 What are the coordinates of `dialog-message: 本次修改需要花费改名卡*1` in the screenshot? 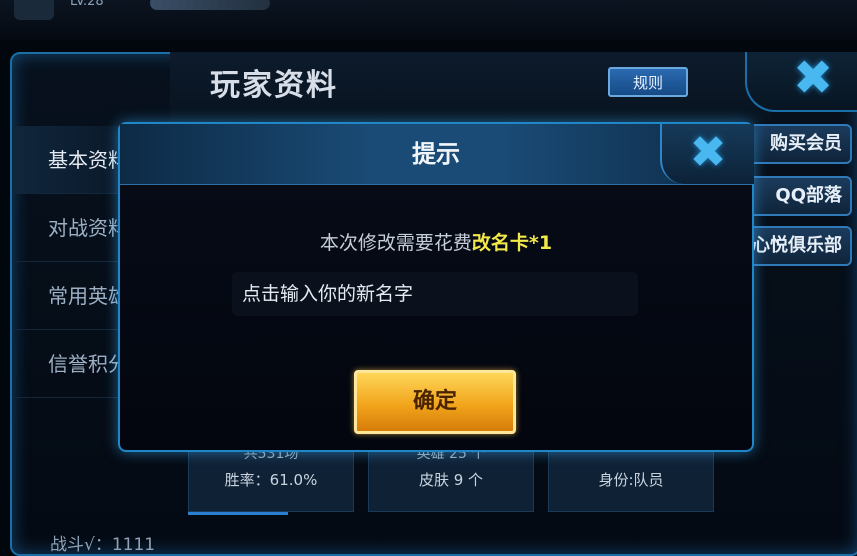 It's located at (436, 241).